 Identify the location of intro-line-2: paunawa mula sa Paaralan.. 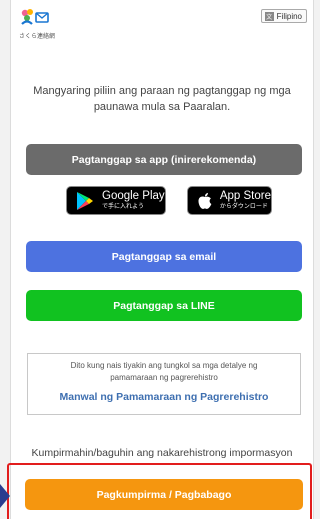
(162, 107).